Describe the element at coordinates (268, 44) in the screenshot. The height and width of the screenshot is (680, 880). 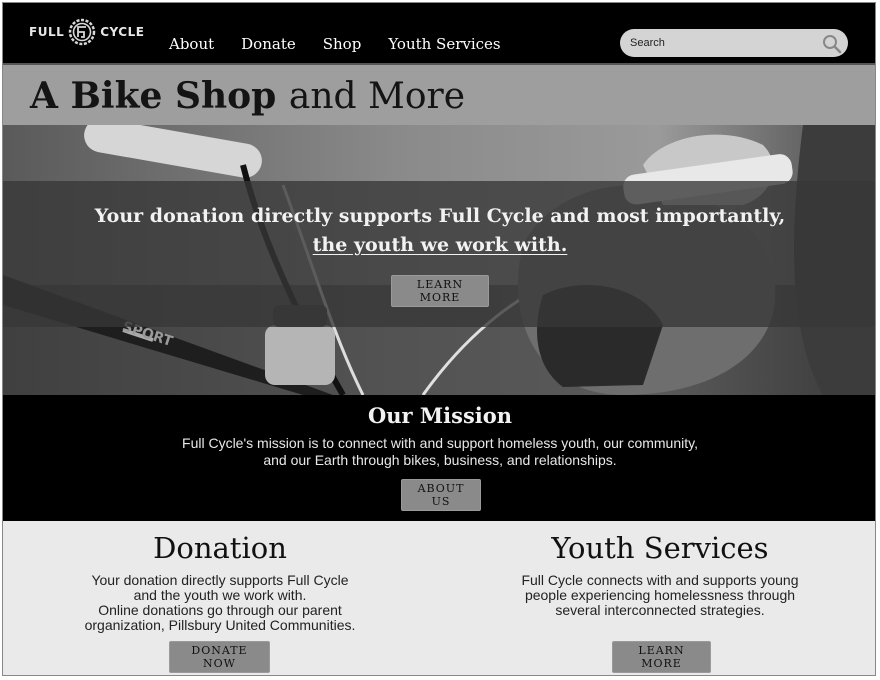
I see `nav-donate: Donate` at that location.